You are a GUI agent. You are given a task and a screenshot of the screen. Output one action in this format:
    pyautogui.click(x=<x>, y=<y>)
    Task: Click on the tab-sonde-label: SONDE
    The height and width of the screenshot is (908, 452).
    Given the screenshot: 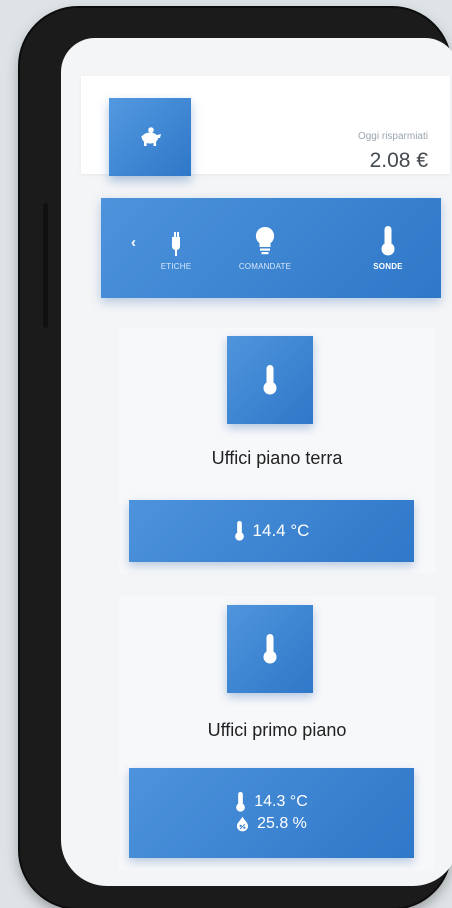 What is the action you would take?
    pyautogui.click(x=388, y=266)
    